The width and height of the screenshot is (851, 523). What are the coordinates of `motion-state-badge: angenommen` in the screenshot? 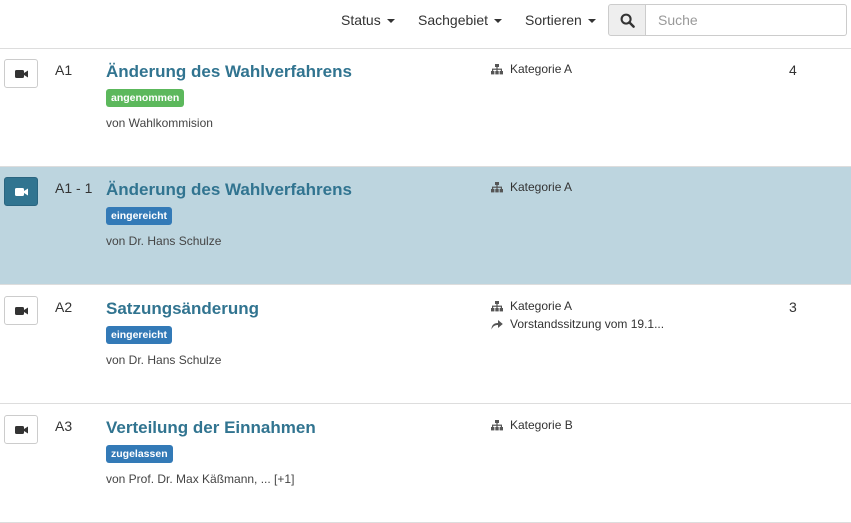 It's located at (145, 98).